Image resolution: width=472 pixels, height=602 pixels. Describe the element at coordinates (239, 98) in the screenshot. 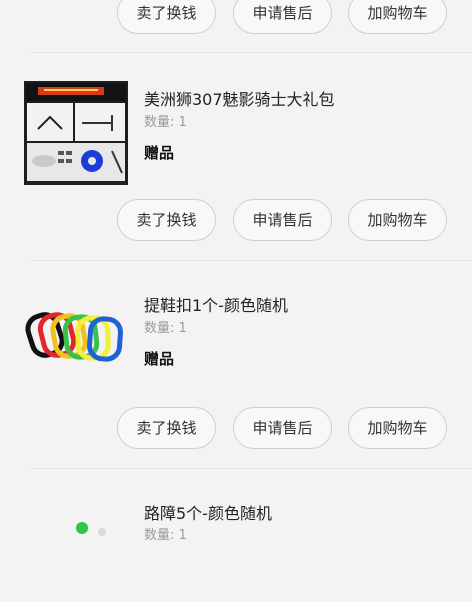

I see `item-title: 美洲狮307魅影骑士大礼包` at that location.